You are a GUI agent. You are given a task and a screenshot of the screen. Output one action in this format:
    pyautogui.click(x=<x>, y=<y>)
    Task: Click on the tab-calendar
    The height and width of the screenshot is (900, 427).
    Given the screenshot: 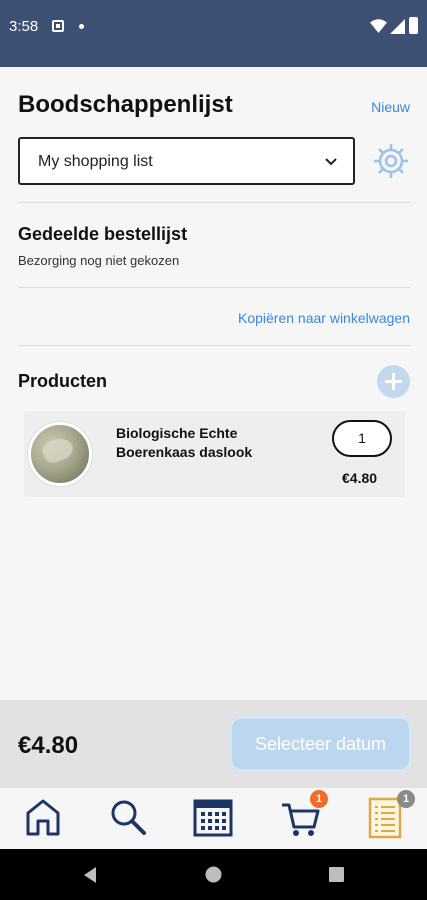 What is the action you would take?
    pyautogui.click(x=215, y=819)
    